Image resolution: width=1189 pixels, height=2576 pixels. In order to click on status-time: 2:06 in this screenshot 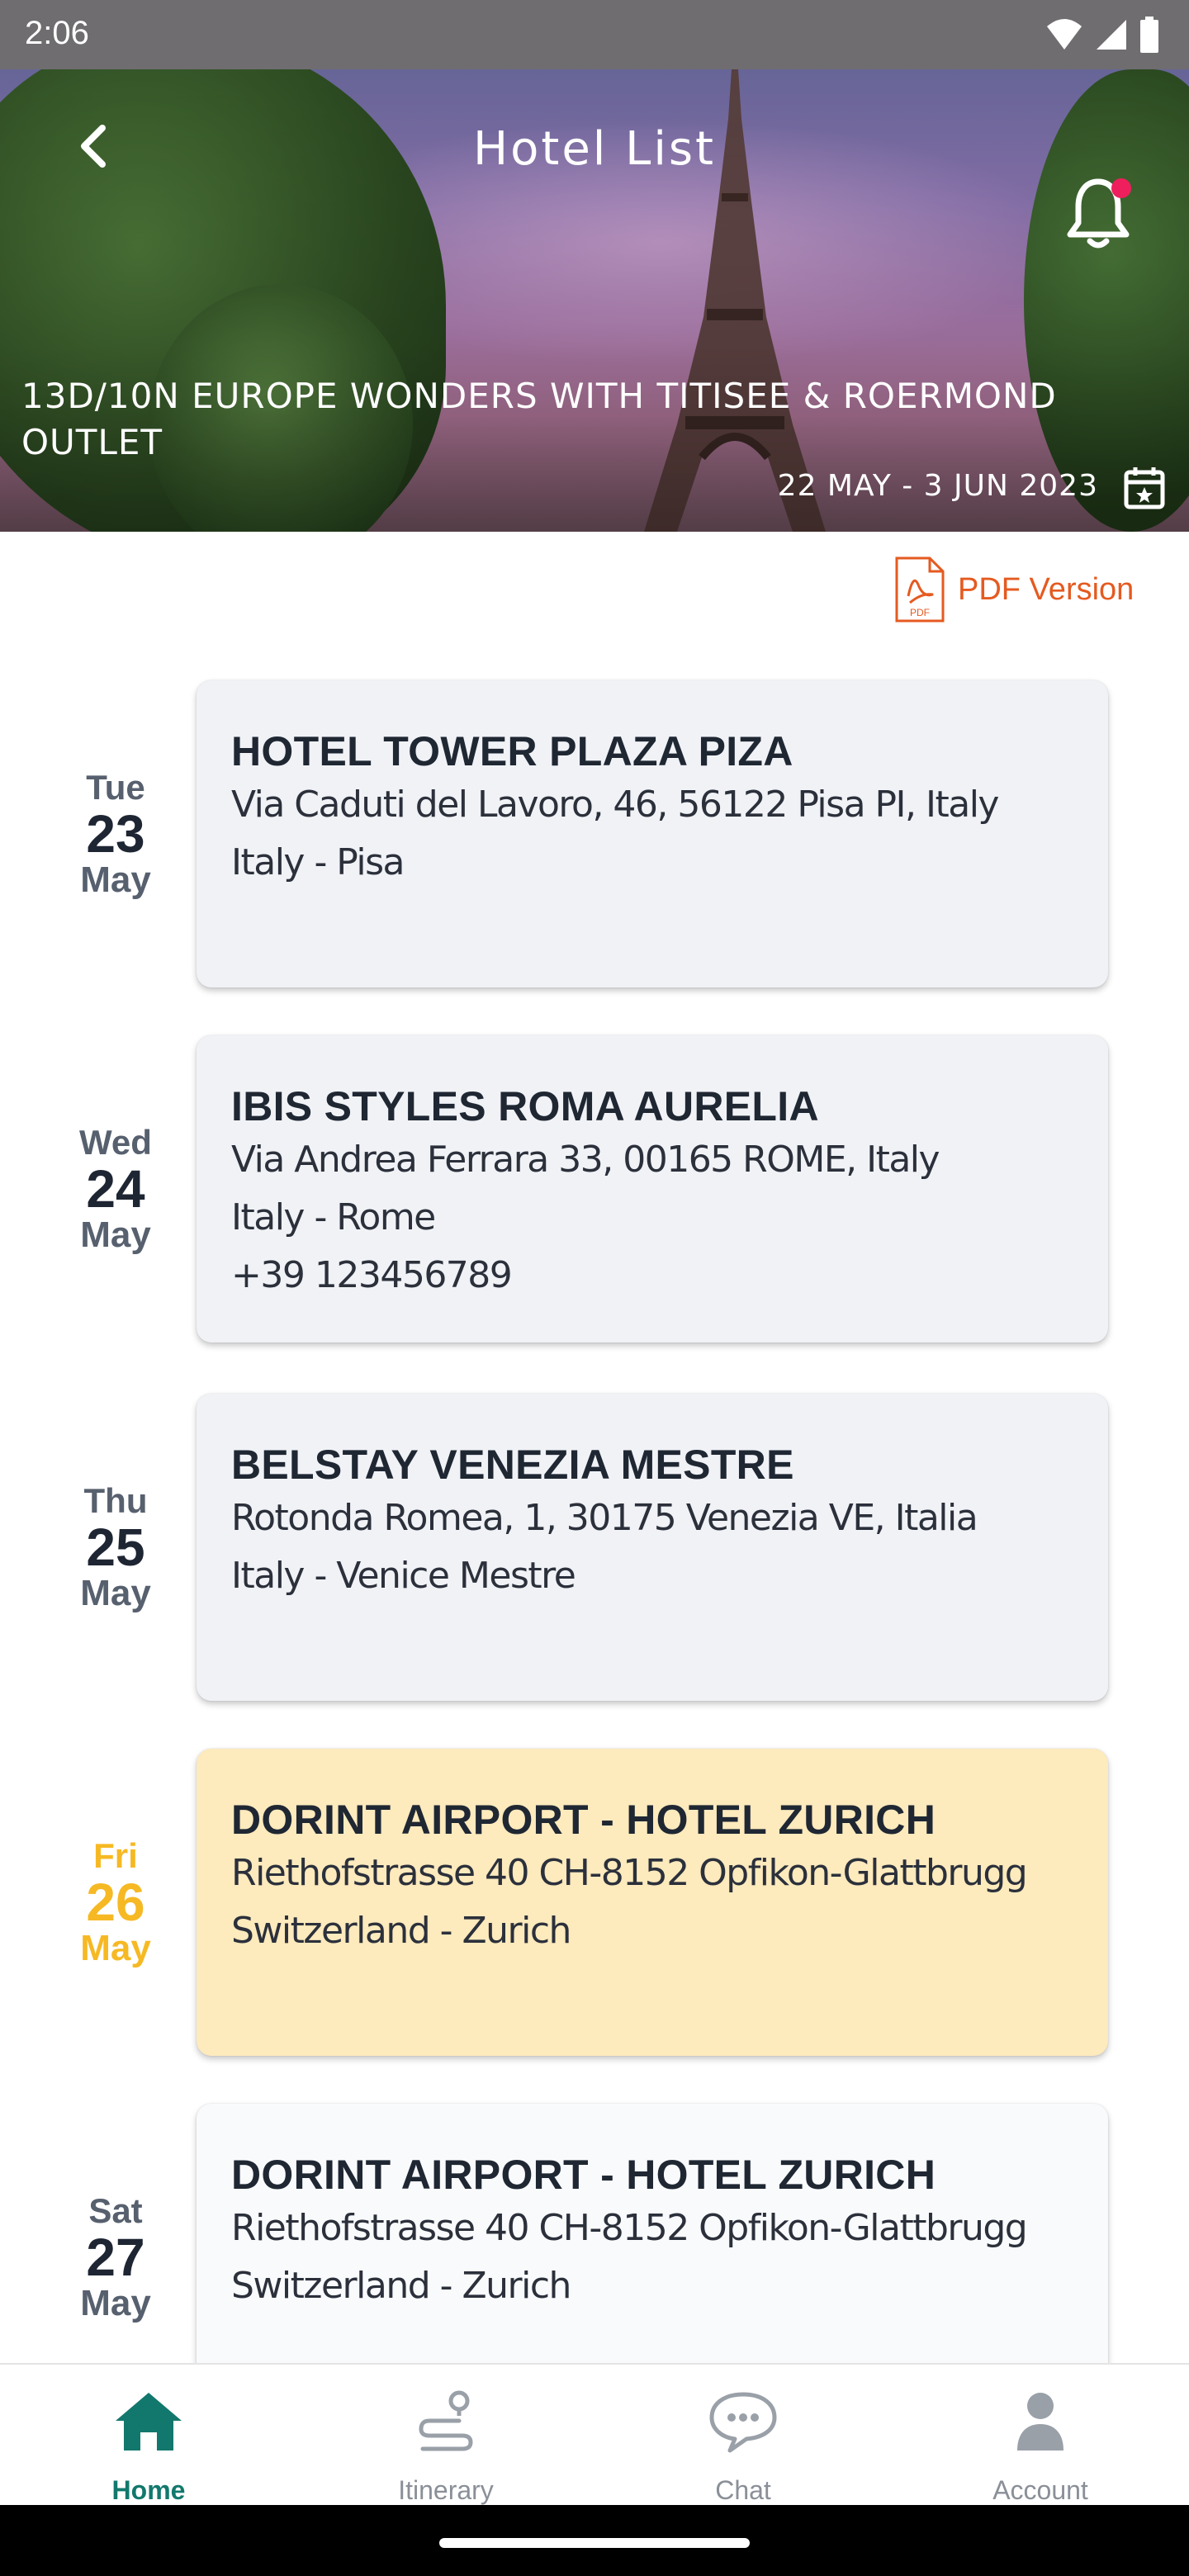, I will do `click(57, 33)`.